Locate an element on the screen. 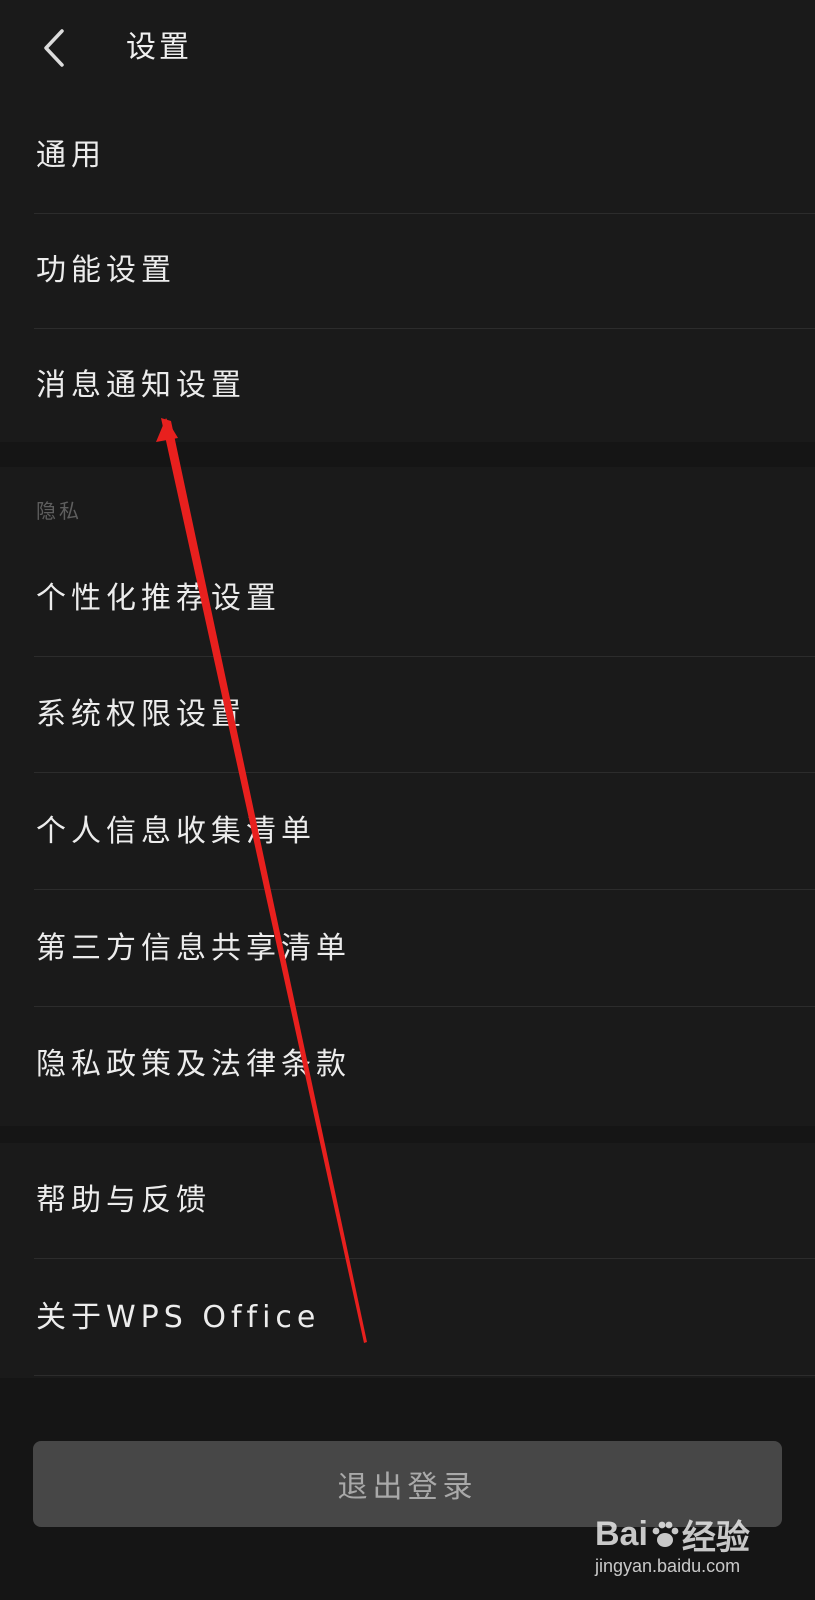 Image resolution: width=815 pixels, height=1600 pixels. settings-item-features: 功能设置 is located at coordinates (424, 271).